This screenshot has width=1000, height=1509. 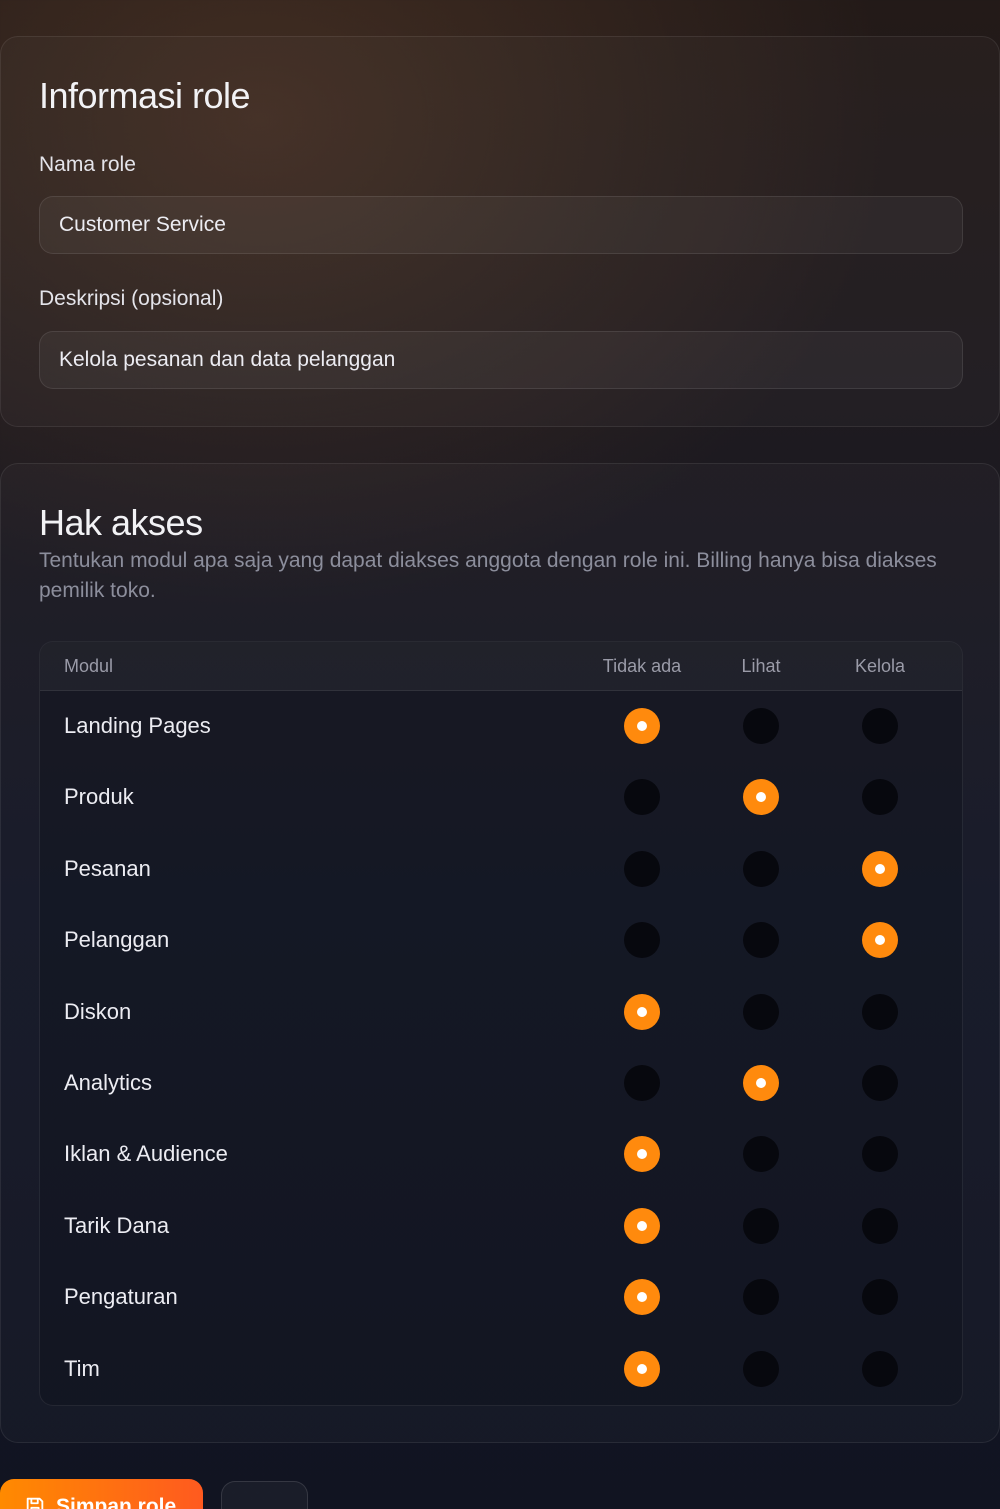 What do you see at coordinates (880, 666) in the screenshot?
I see `column-header-manage: Kelola` at bounding box center [880, 666].